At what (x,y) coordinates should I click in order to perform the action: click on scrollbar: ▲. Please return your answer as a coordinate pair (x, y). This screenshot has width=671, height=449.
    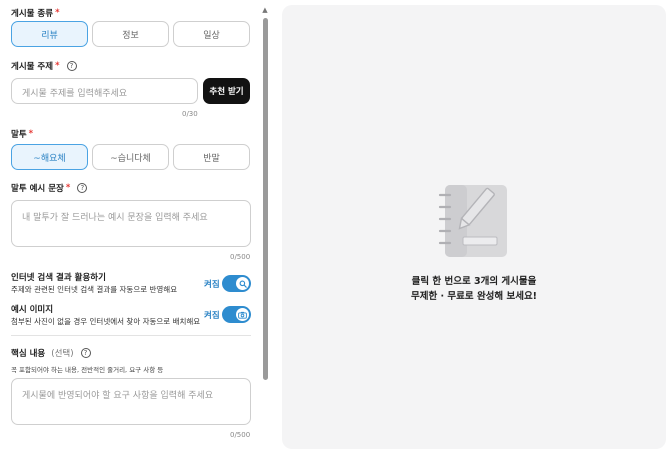
    Looking at the image, I should click on (265, 226).